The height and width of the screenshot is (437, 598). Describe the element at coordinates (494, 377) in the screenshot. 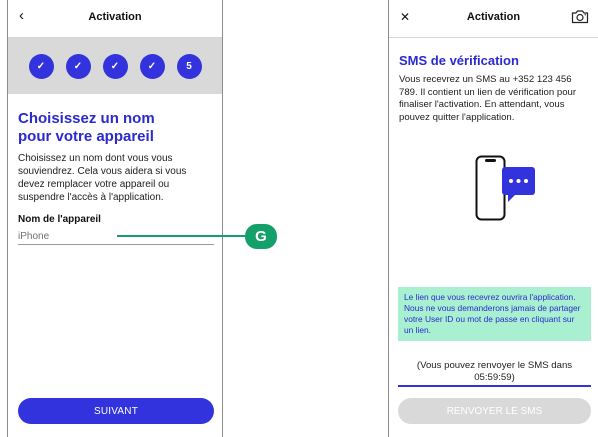

I see `countdown-timer: 05:59:59)` at that location.